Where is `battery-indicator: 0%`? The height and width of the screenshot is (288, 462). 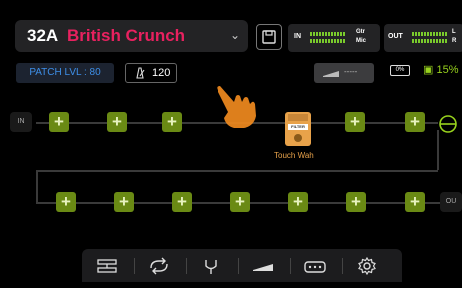 battery-indicator: 0% is located at coordinates (400, 70).